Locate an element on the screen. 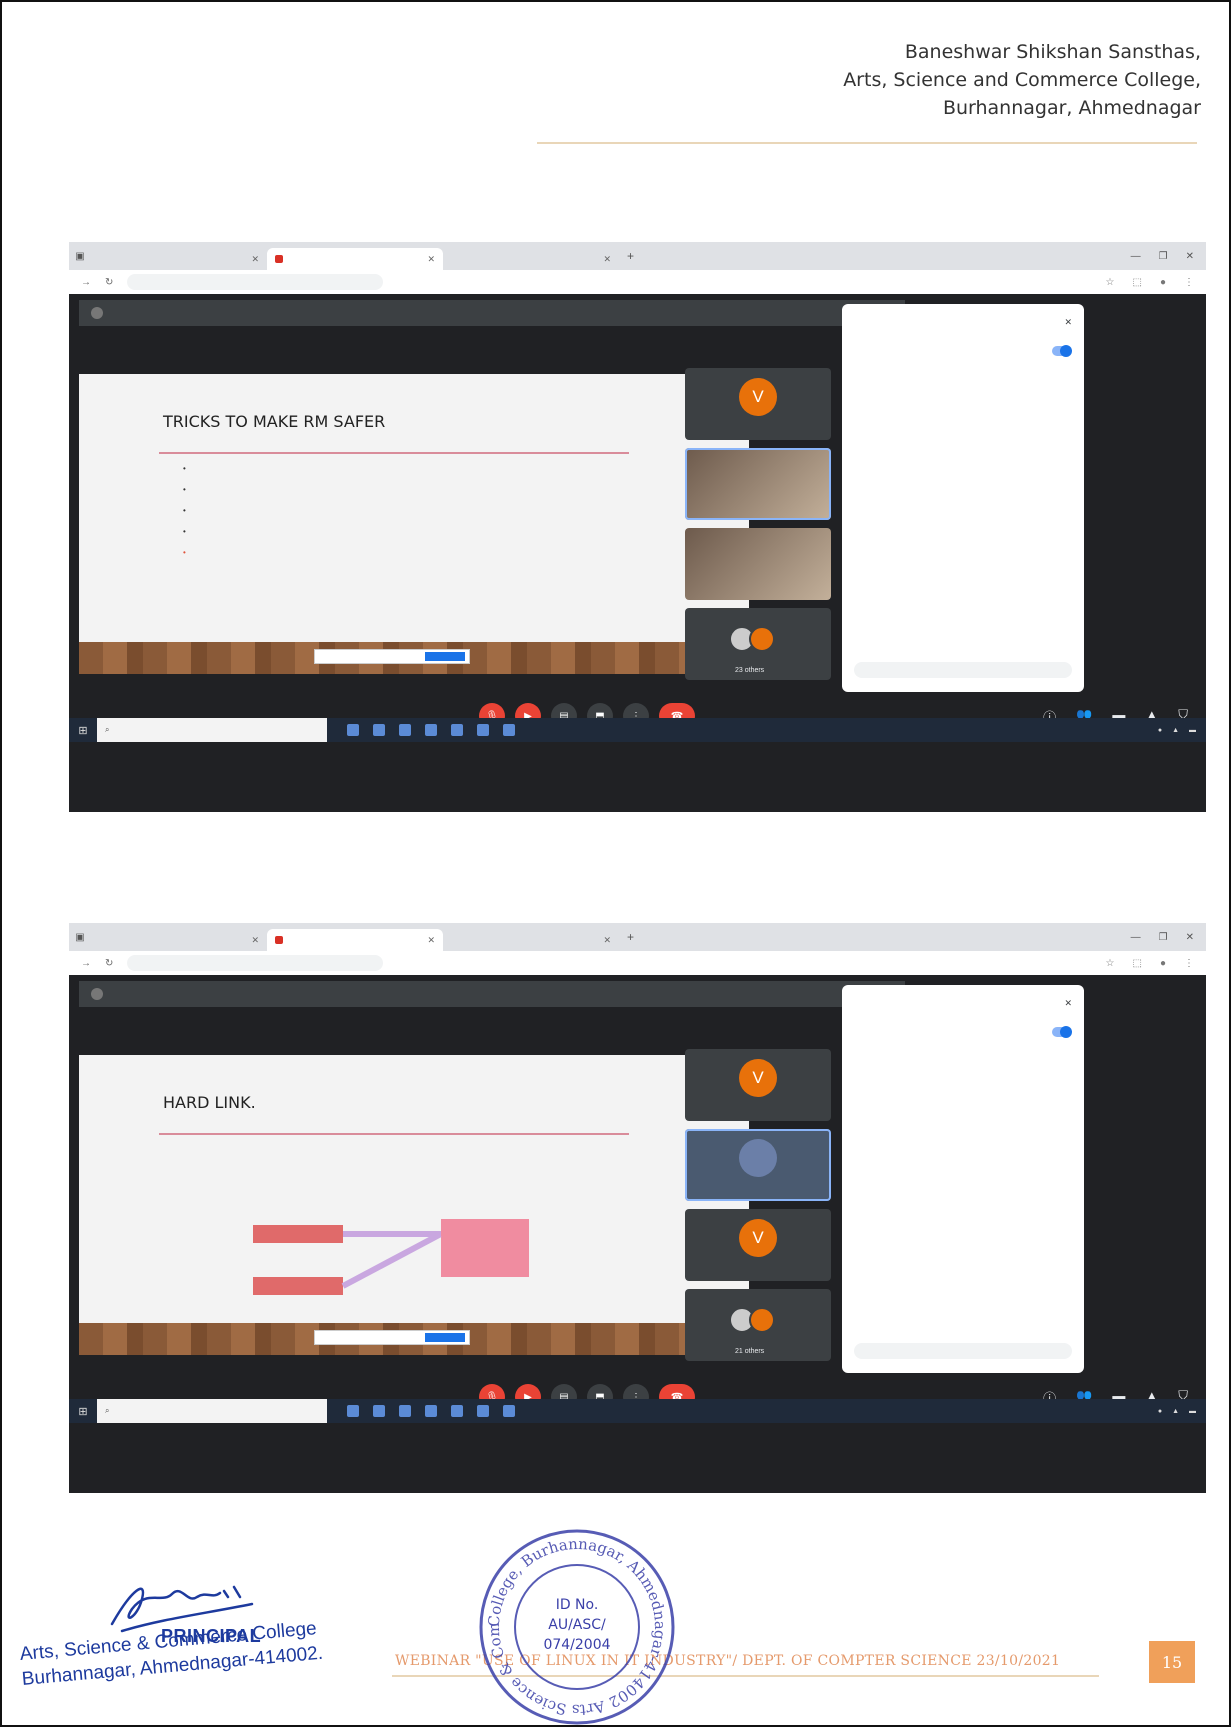 This screenshot has width=1231, height=1727. browser-tab-bar: ▣ ✕ ✕ ✕ + — ❐ ✕ is located at coordinates (637, 937).